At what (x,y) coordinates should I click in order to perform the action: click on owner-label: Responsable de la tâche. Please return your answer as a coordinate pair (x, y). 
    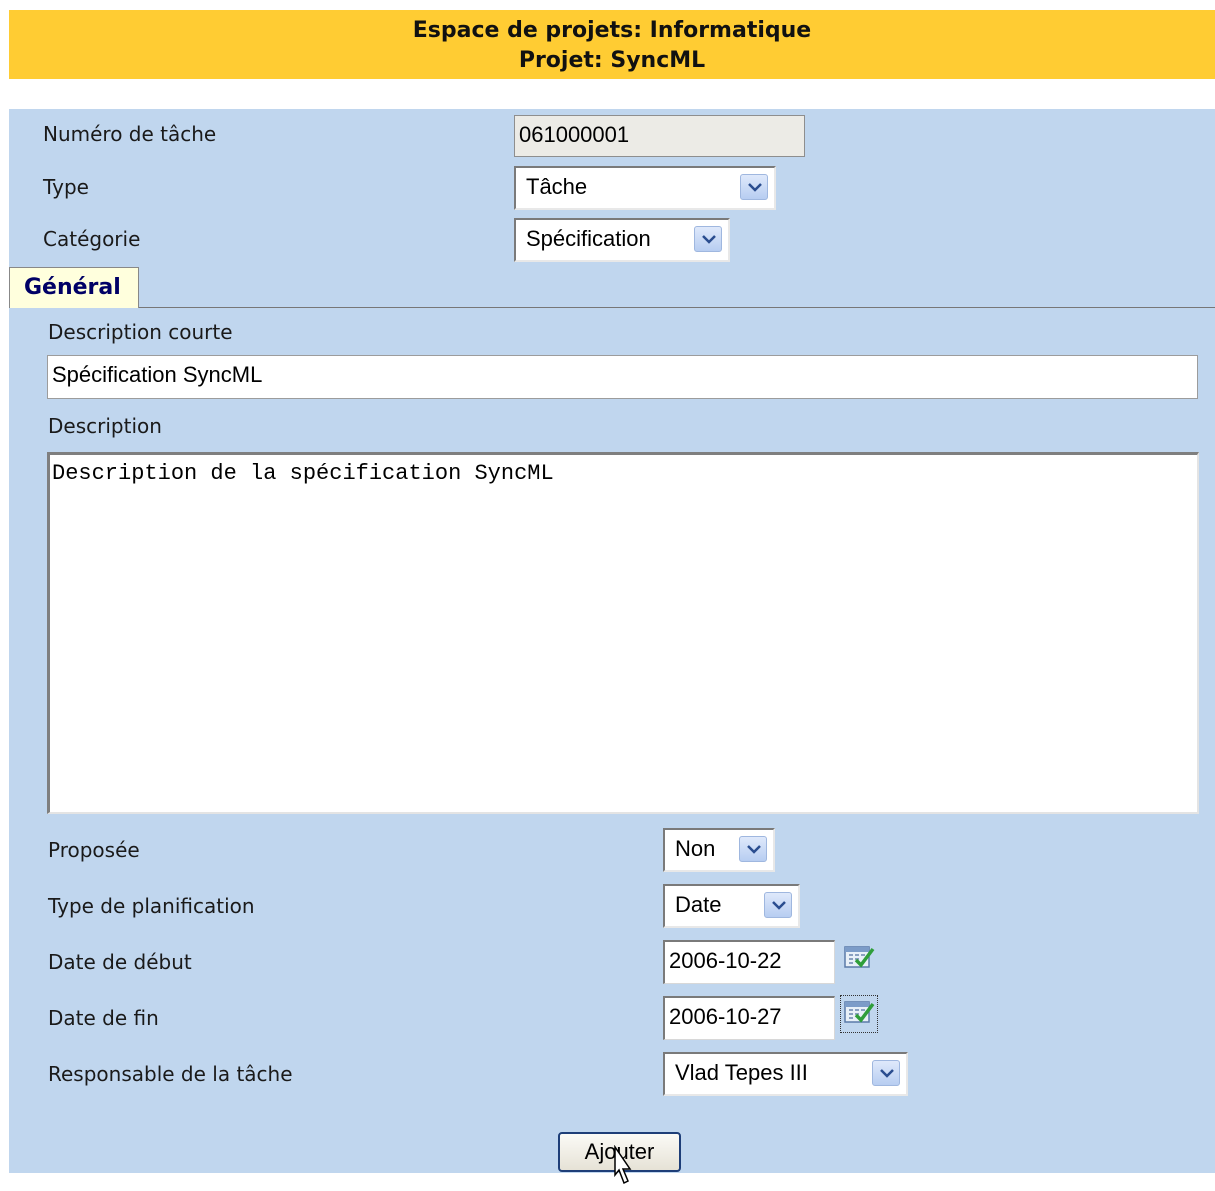
    Looking at the image, I should click on (170, 1074).